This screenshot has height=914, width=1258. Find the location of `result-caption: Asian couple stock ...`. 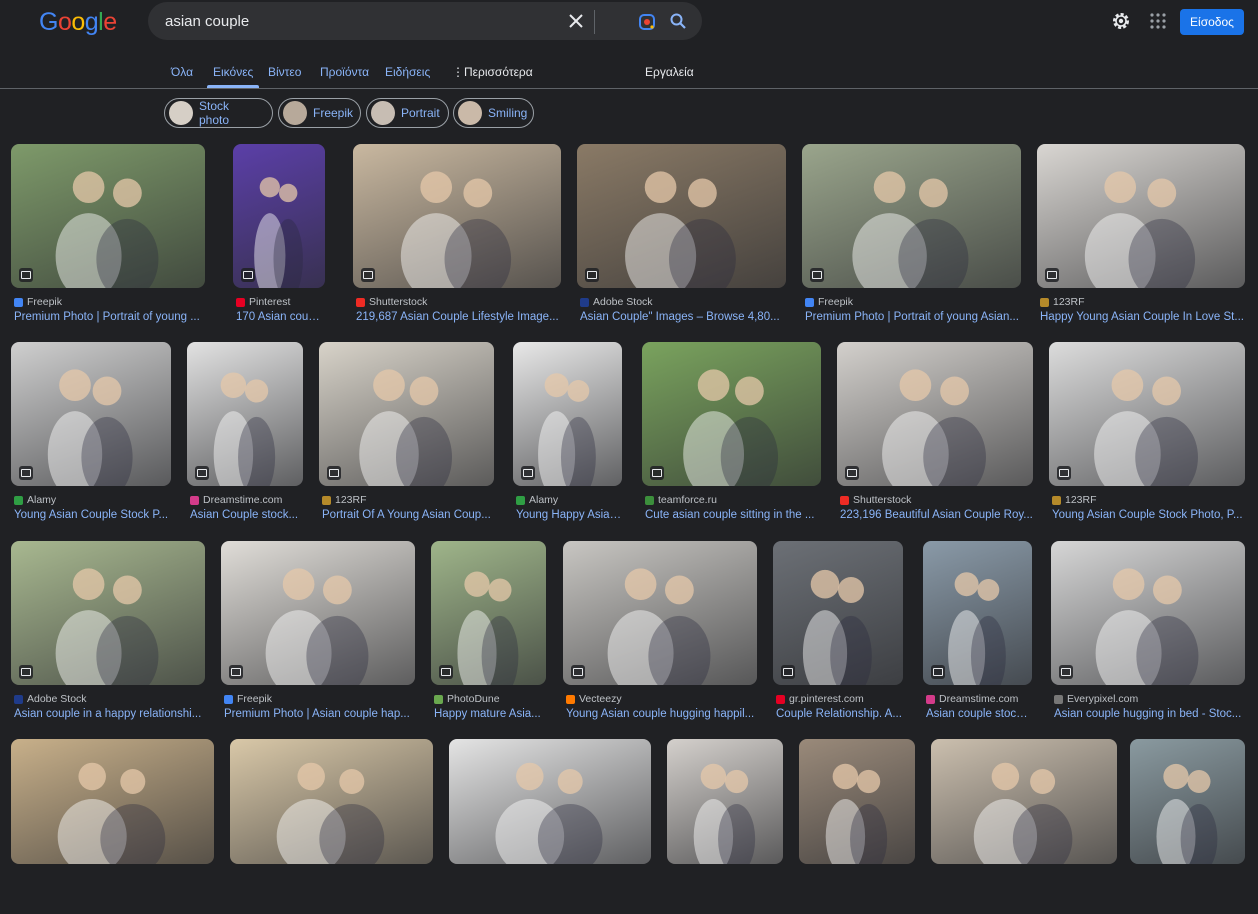

result-caption: Asian couple stock ... is located at coordinates (979, 714).